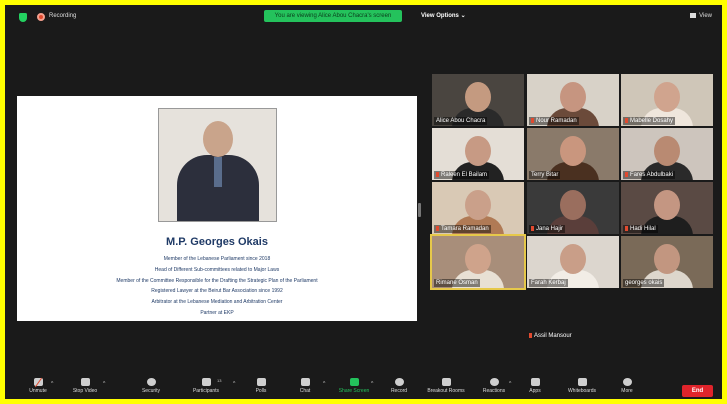  What do you see at coordinates (494, 388) in the screenshot?
I see `reactions-button: Reactions` at bounding box center [494, 388].